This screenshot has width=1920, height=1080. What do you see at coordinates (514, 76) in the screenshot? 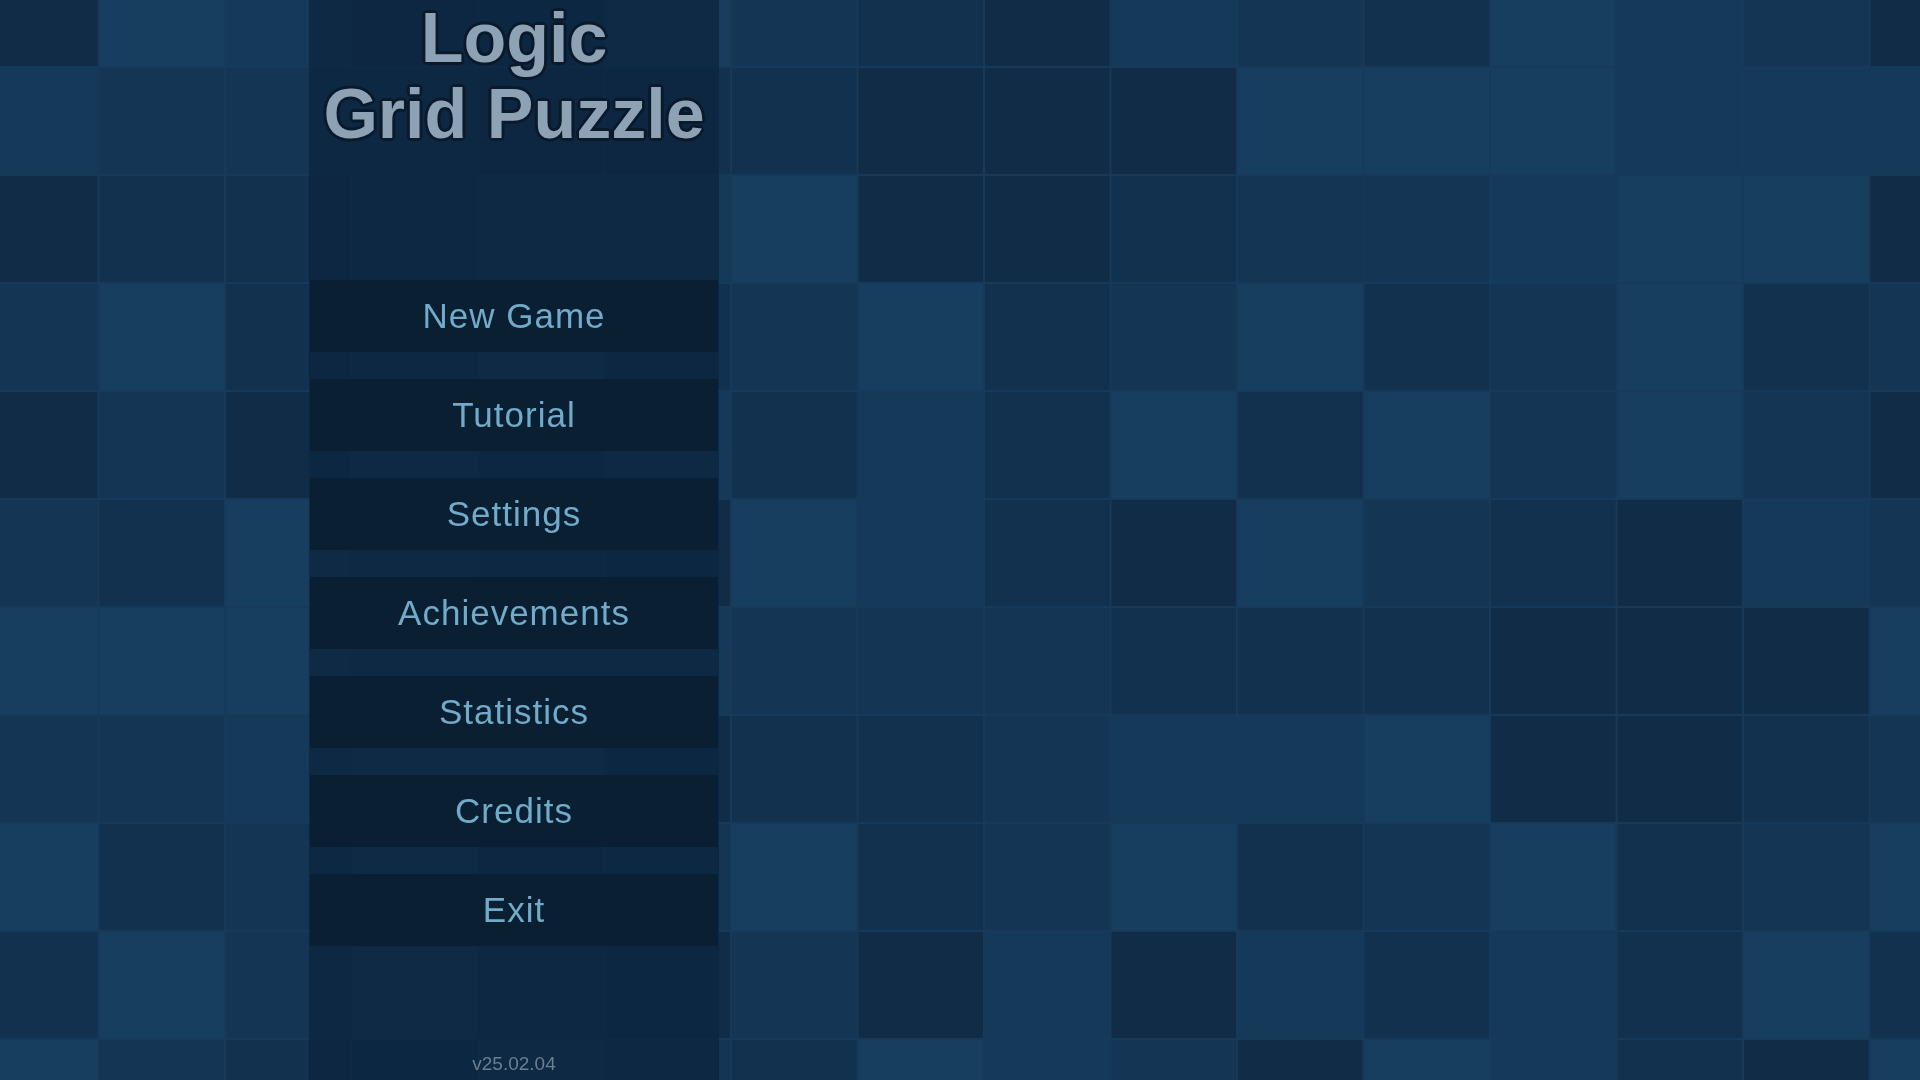
I see `game-title: Logic Grid Puzzle` at bounding box center [514, 76].